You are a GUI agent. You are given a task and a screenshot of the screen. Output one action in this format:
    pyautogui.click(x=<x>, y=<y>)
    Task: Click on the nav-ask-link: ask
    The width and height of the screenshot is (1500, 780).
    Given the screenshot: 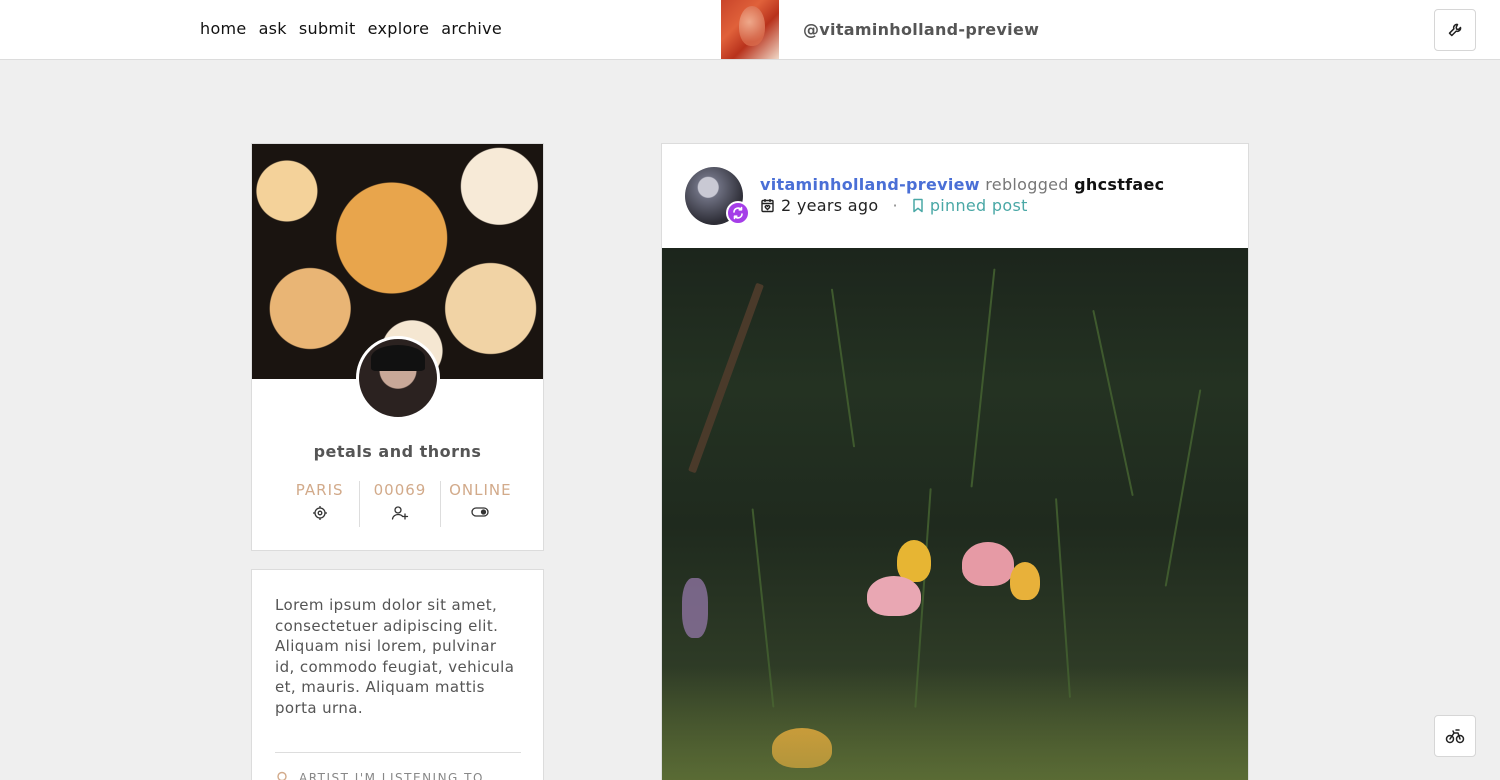 What is the action you would take?
    pyautogui.click(x=273, y=28)
    